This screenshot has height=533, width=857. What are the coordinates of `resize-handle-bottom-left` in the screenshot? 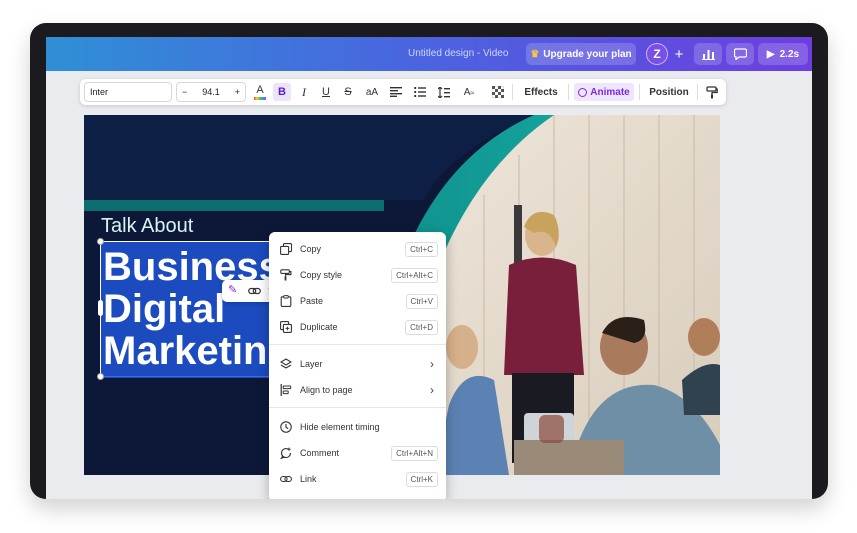 It's located at (100, 376).